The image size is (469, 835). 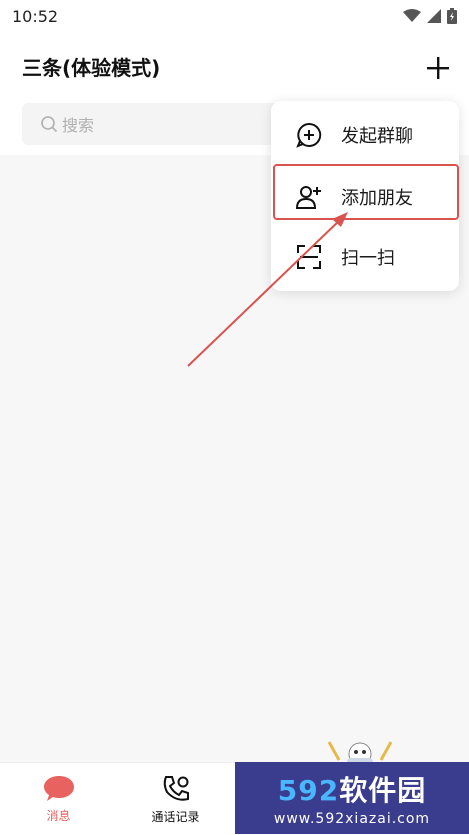 I want to click on watermark-brand-number: 592, so click(x=308, y=790).